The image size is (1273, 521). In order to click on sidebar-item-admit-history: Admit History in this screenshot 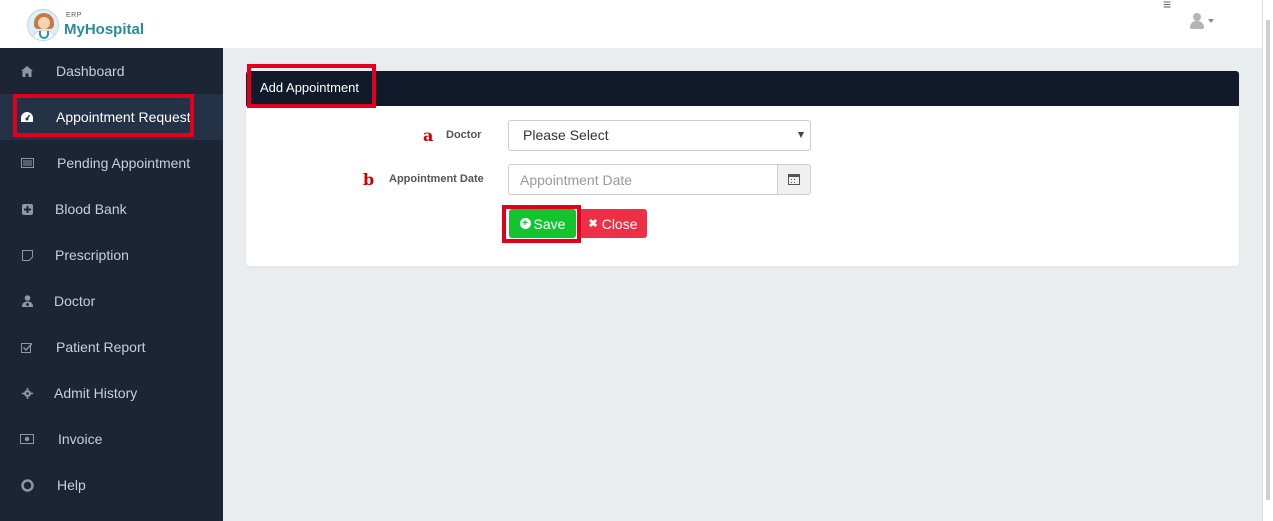, I will do `click(111, 393)`.